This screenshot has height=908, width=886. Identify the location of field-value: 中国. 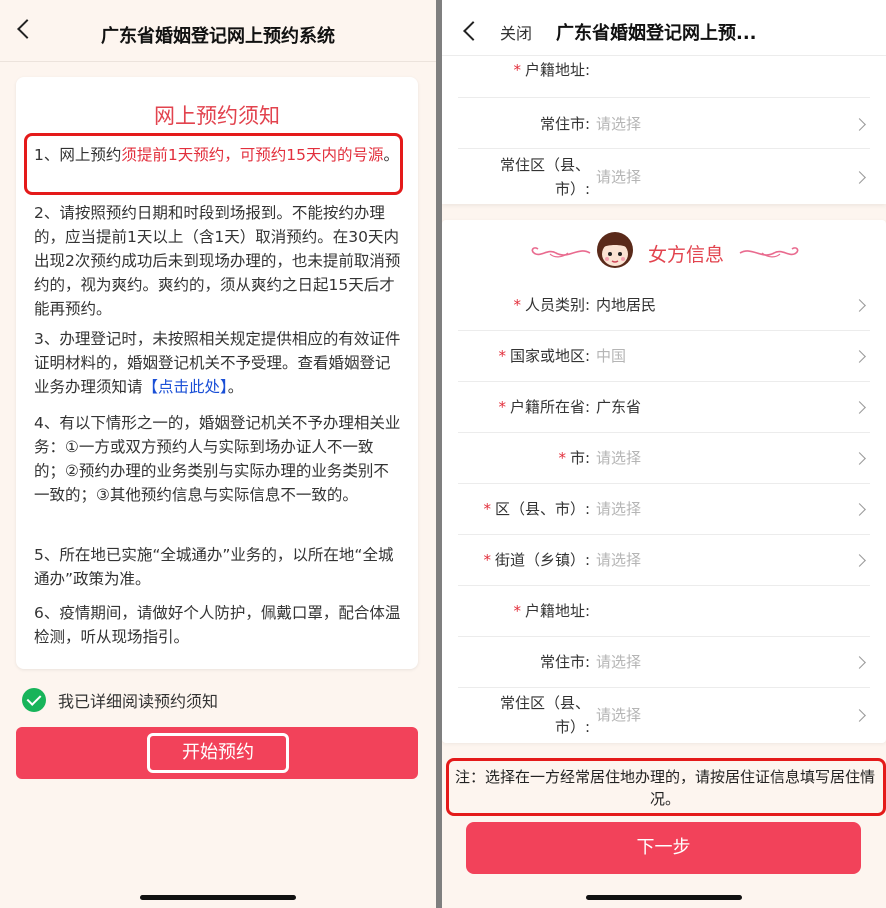
(611, 356).